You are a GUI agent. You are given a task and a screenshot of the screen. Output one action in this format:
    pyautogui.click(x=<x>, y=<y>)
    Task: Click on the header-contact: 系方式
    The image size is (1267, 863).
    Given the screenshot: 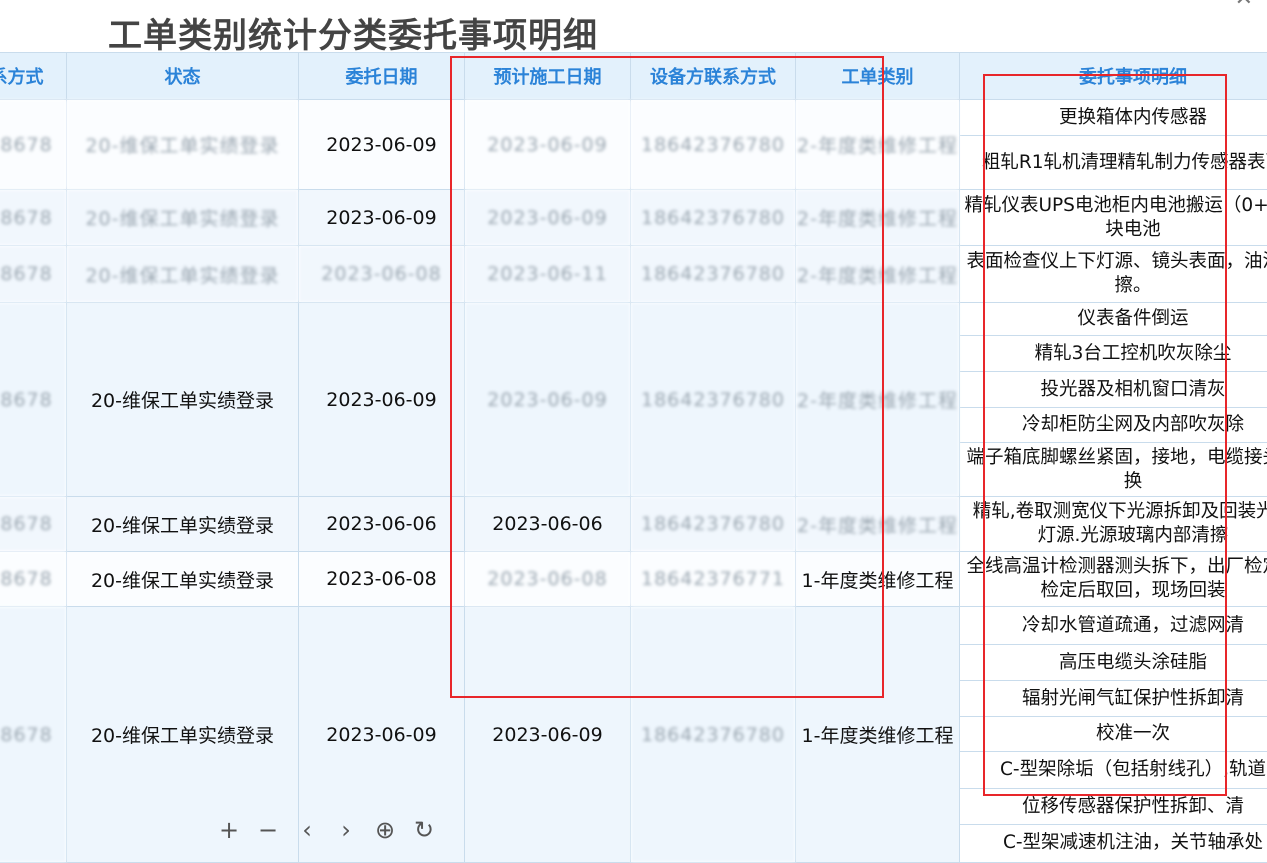 What is the action you would take?
    pyautogui.click(x=33, y=76)
    